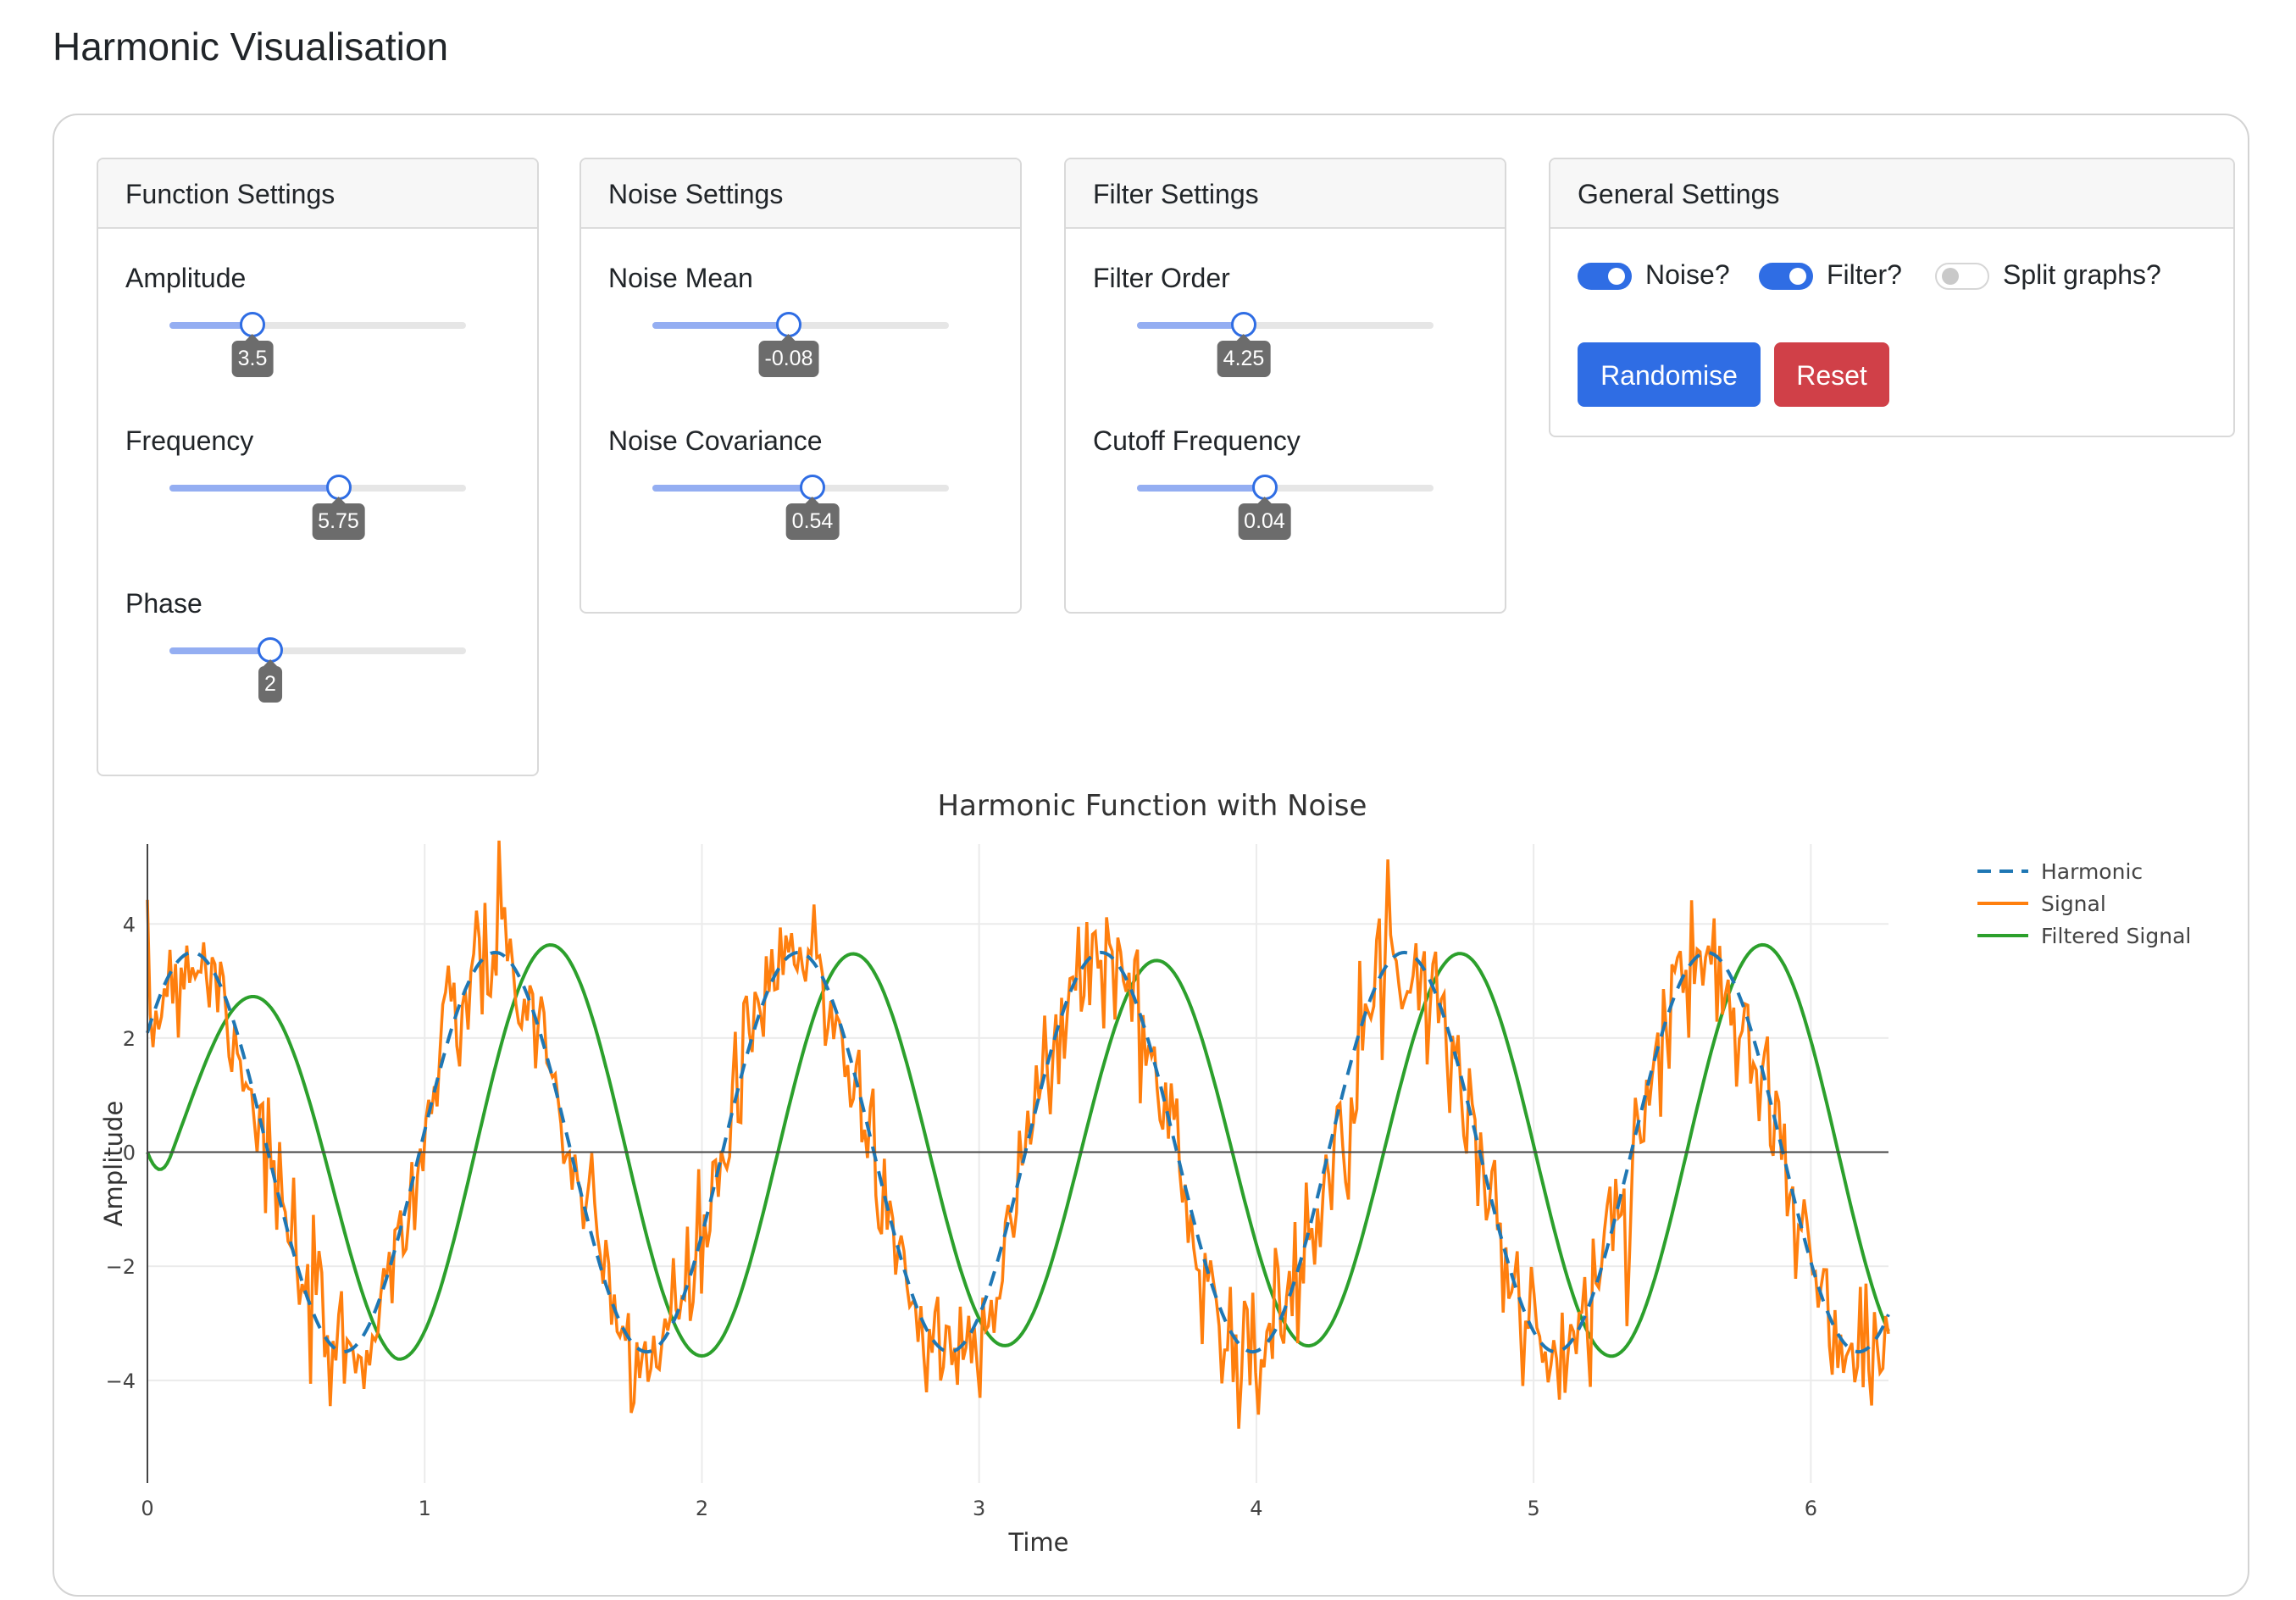  What do you see at coordinates (147, 1508) in the screenshot?
I see `x-tick-label: 0` at bounding box center [147, 1508].